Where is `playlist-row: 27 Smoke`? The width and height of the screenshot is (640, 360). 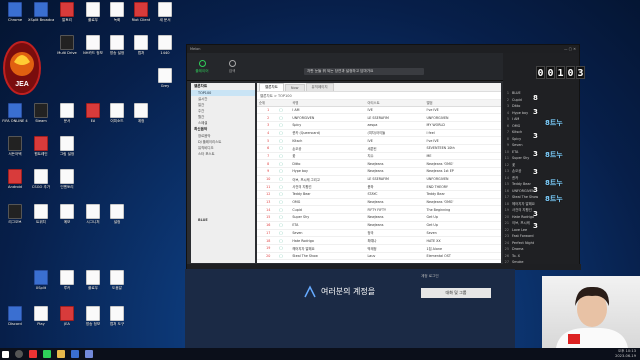
playlist-row: 27 Smoke is located at coordinates (540, 262).